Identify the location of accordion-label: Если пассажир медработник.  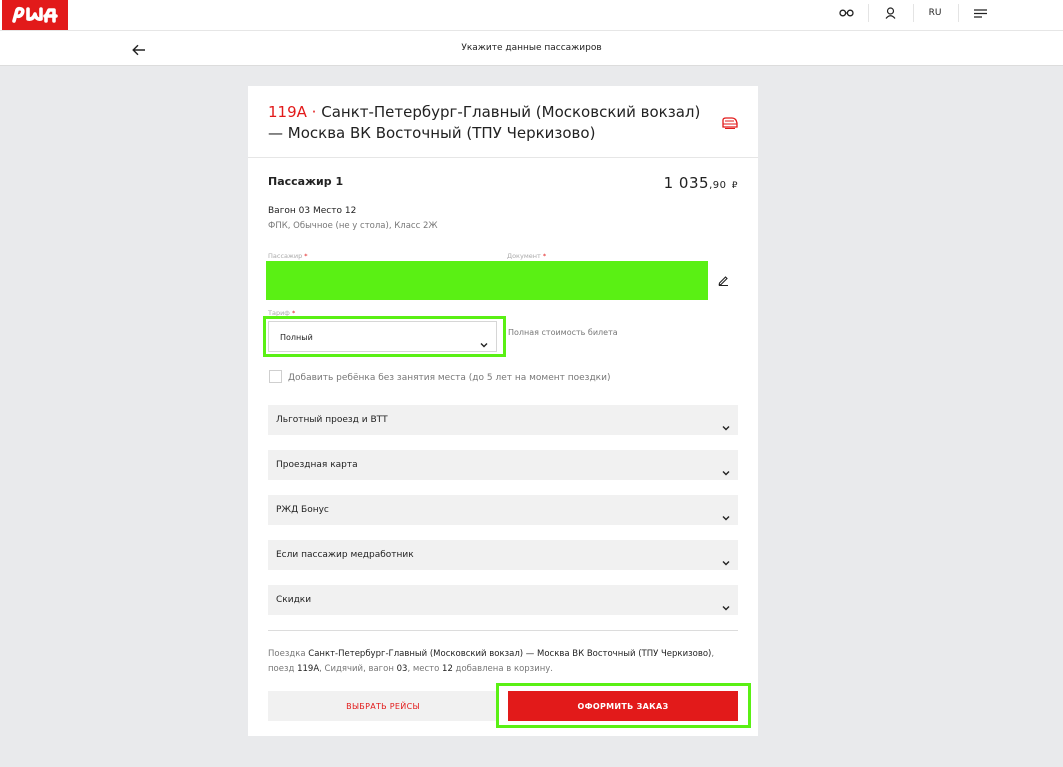
(345, 555).